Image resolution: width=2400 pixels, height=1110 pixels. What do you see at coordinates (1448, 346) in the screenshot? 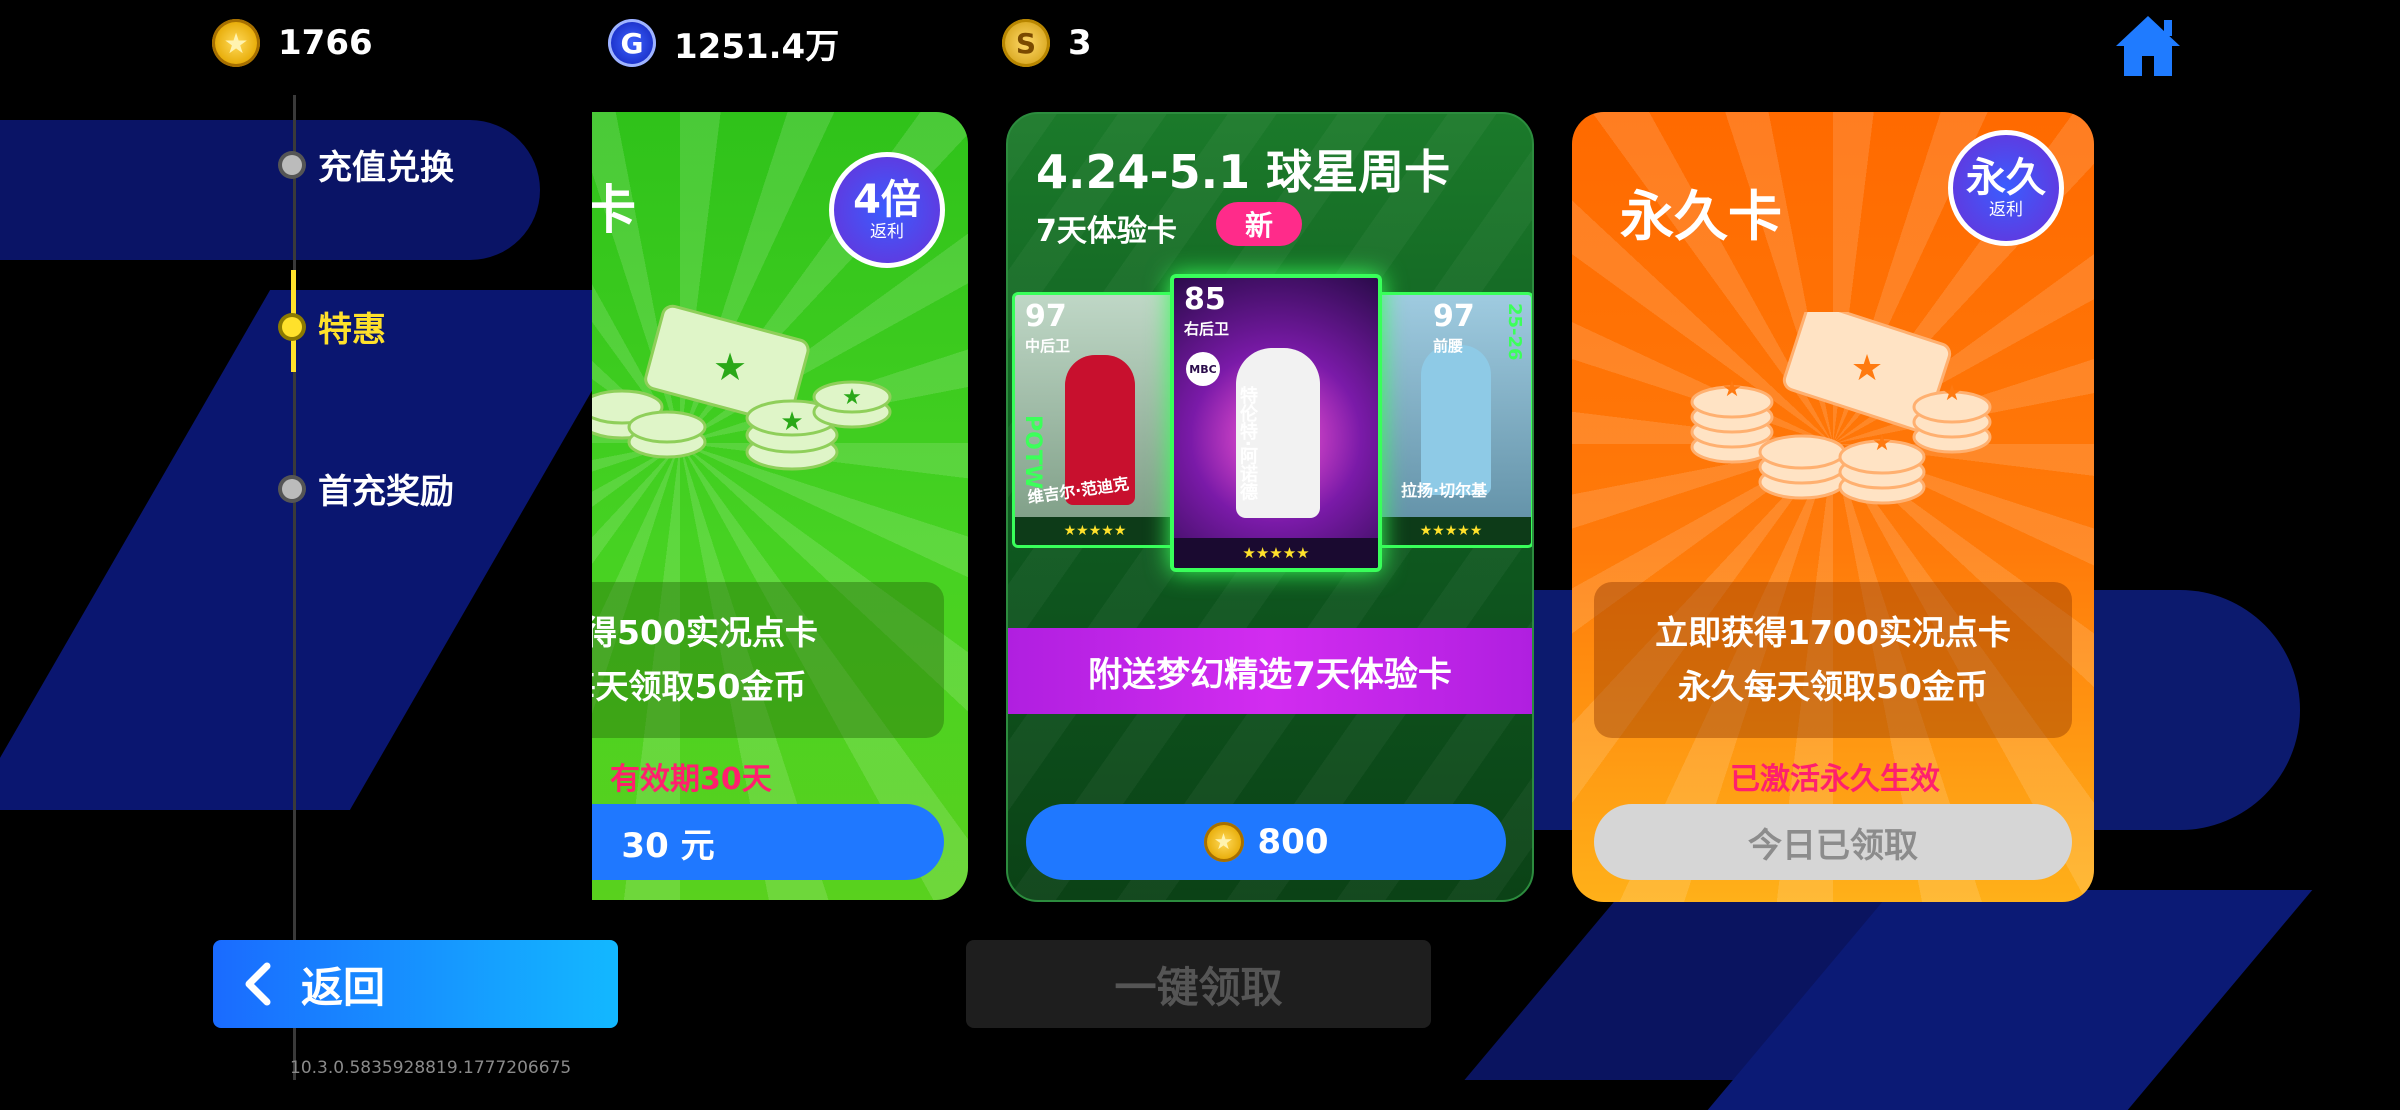
I see `player-position: 前腰` at bounding box center [1448, 346].